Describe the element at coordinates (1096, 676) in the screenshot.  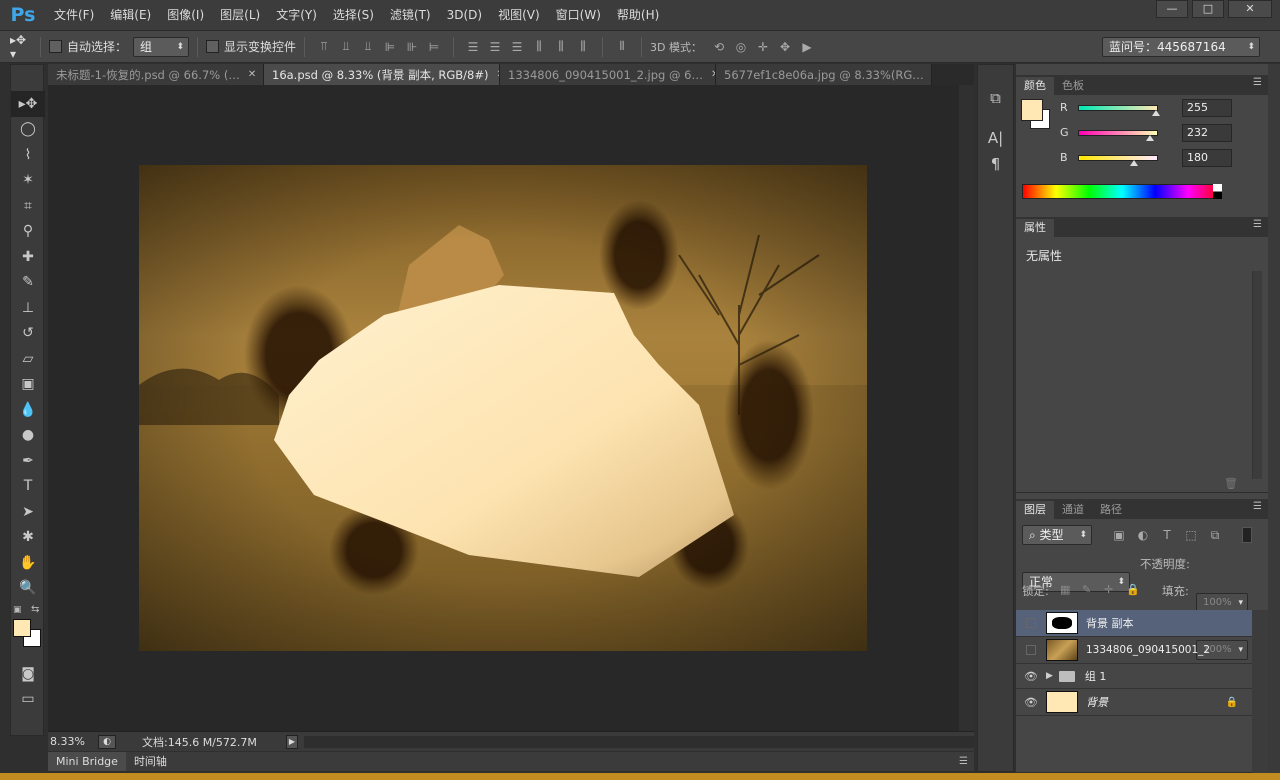
I see `layer-name: 组 1` at that location.